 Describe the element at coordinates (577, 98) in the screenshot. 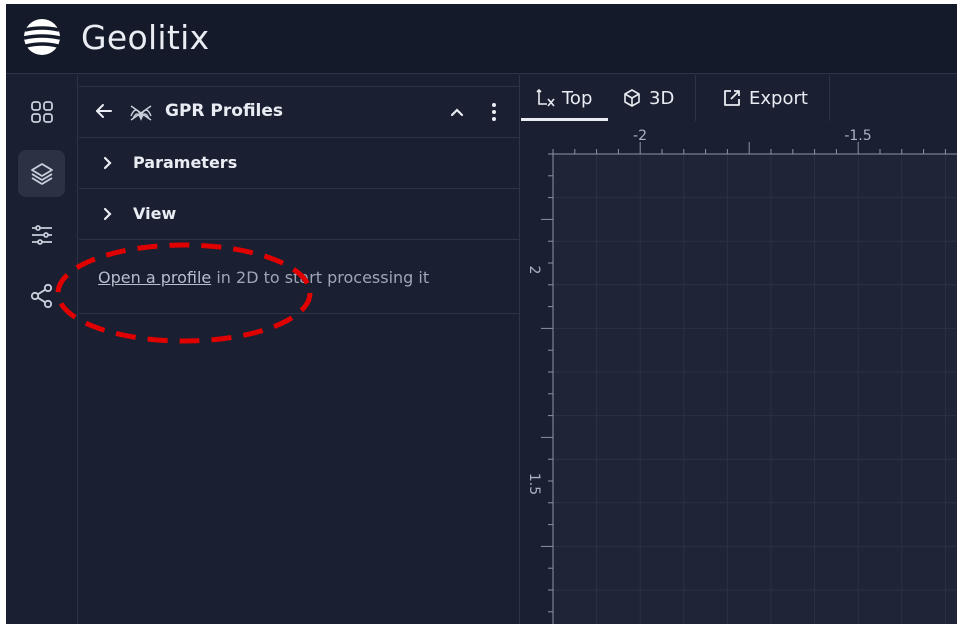

I see `tab-label: Top` at that location.